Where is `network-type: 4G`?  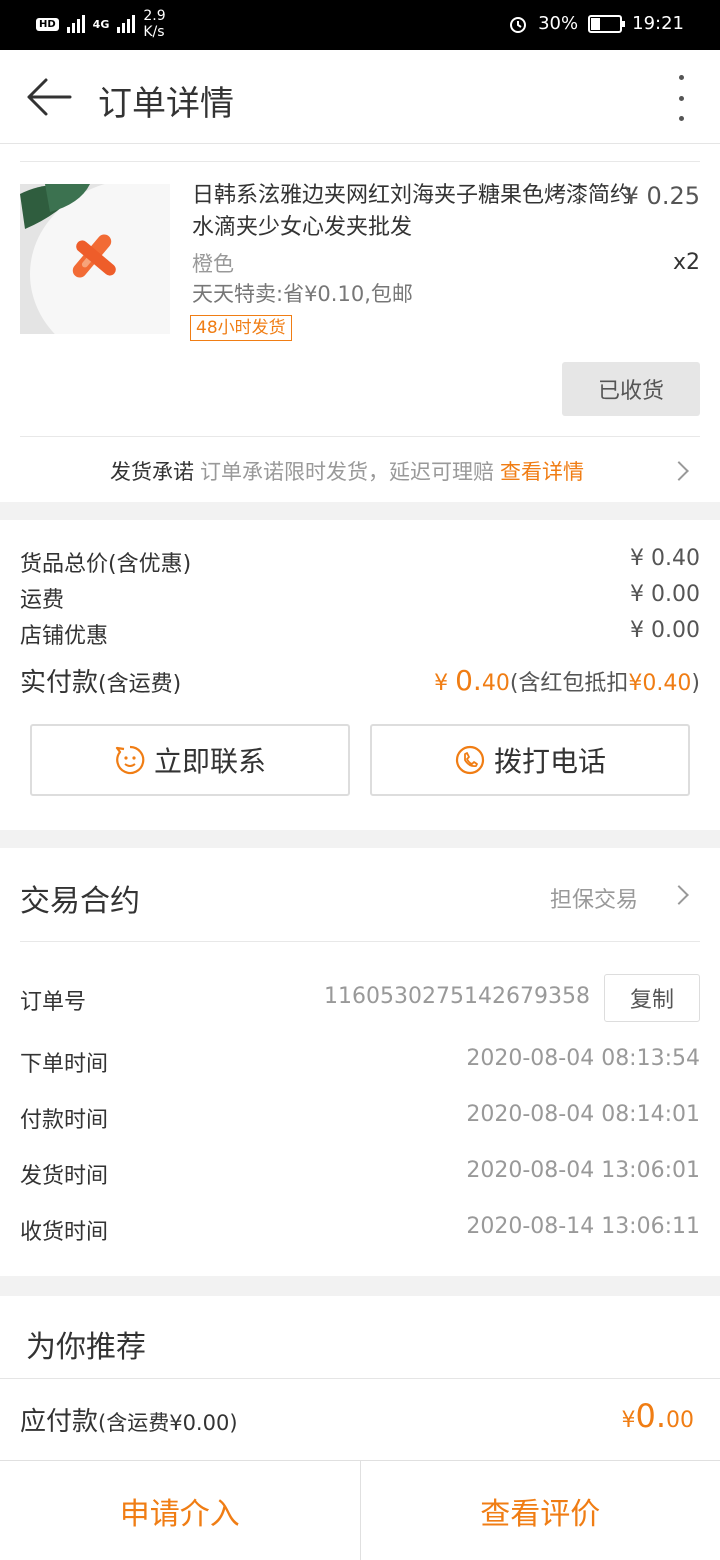 network-type: 4G is located at coordinates (101, 24).